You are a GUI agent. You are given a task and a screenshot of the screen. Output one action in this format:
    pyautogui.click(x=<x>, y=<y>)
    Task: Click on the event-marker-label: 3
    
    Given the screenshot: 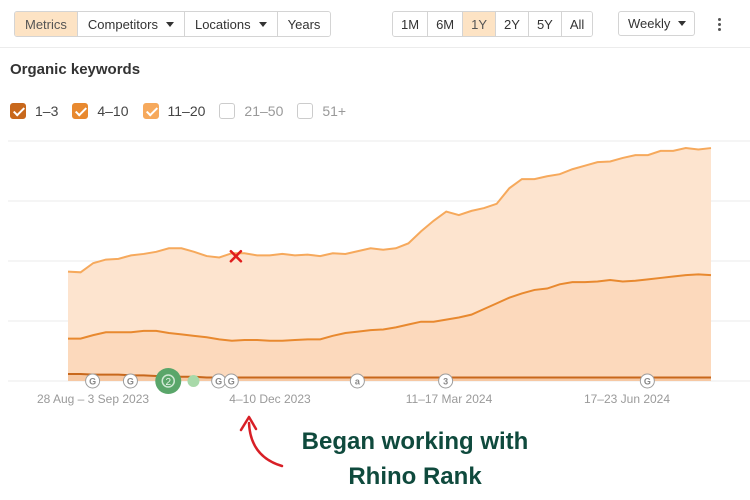 What is the action you would take?
    pyautogui.click(x=445, y=382)
    